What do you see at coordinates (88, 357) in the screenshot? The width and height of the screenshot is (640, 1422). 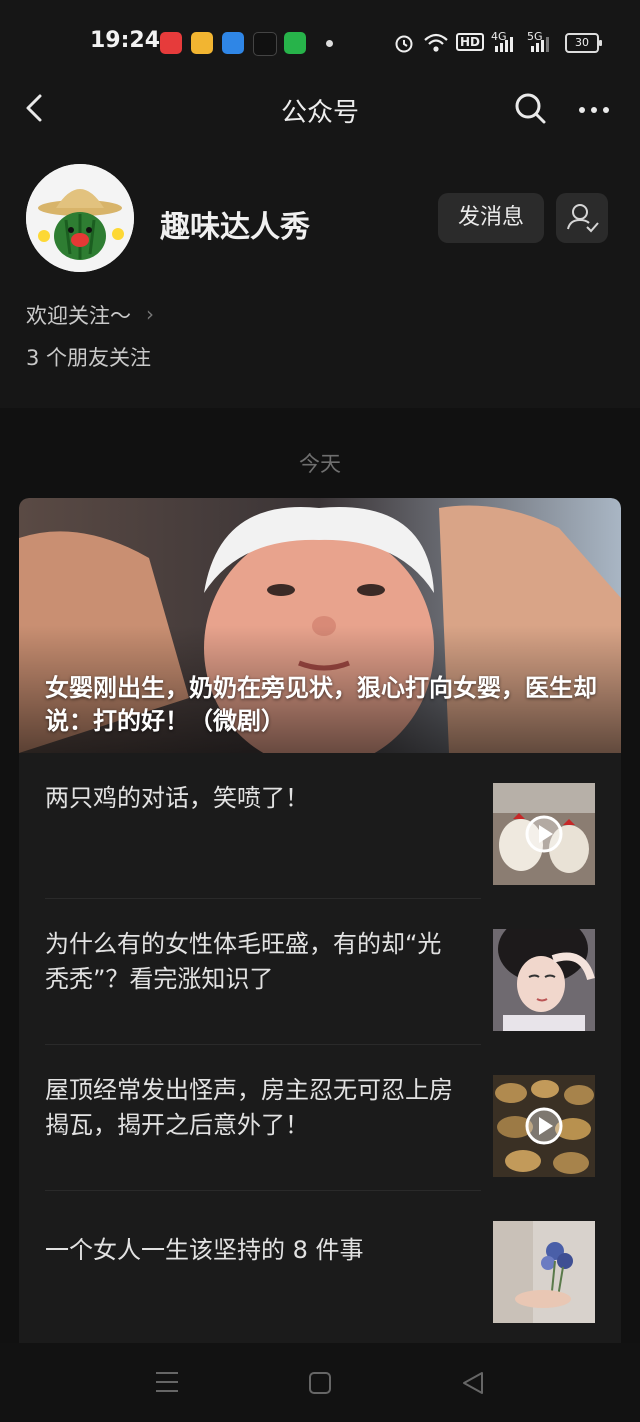 I see `friends-following-text: 3 个朋友关注` at bounding box center [88, 357].